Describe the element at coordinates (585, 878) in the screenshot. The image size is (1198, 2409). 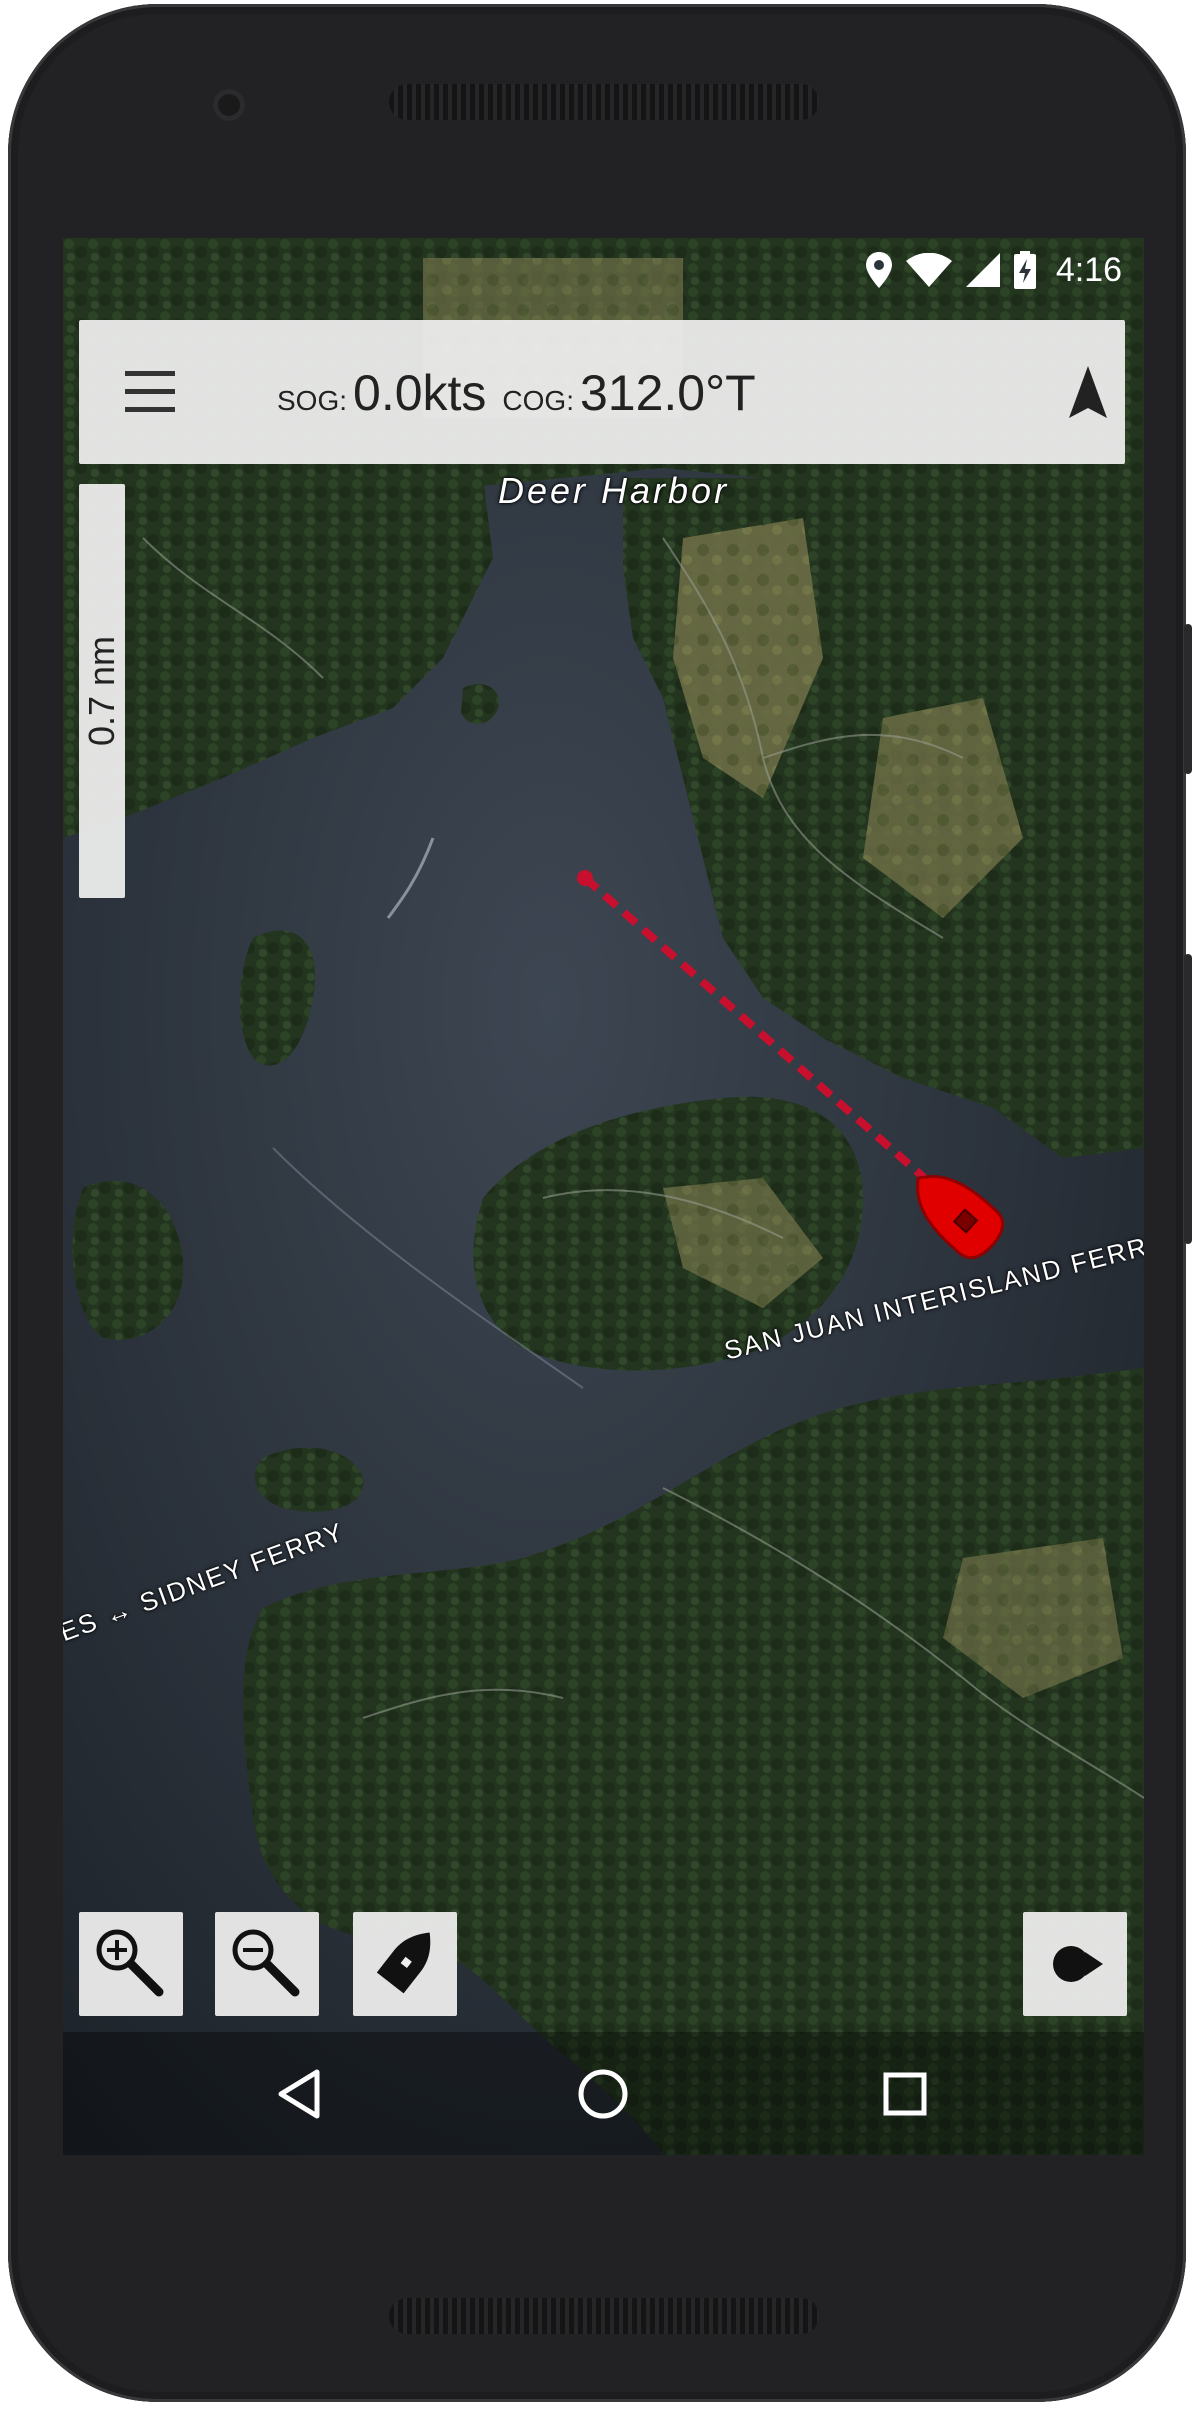
I see `heading-line-end` at that location.